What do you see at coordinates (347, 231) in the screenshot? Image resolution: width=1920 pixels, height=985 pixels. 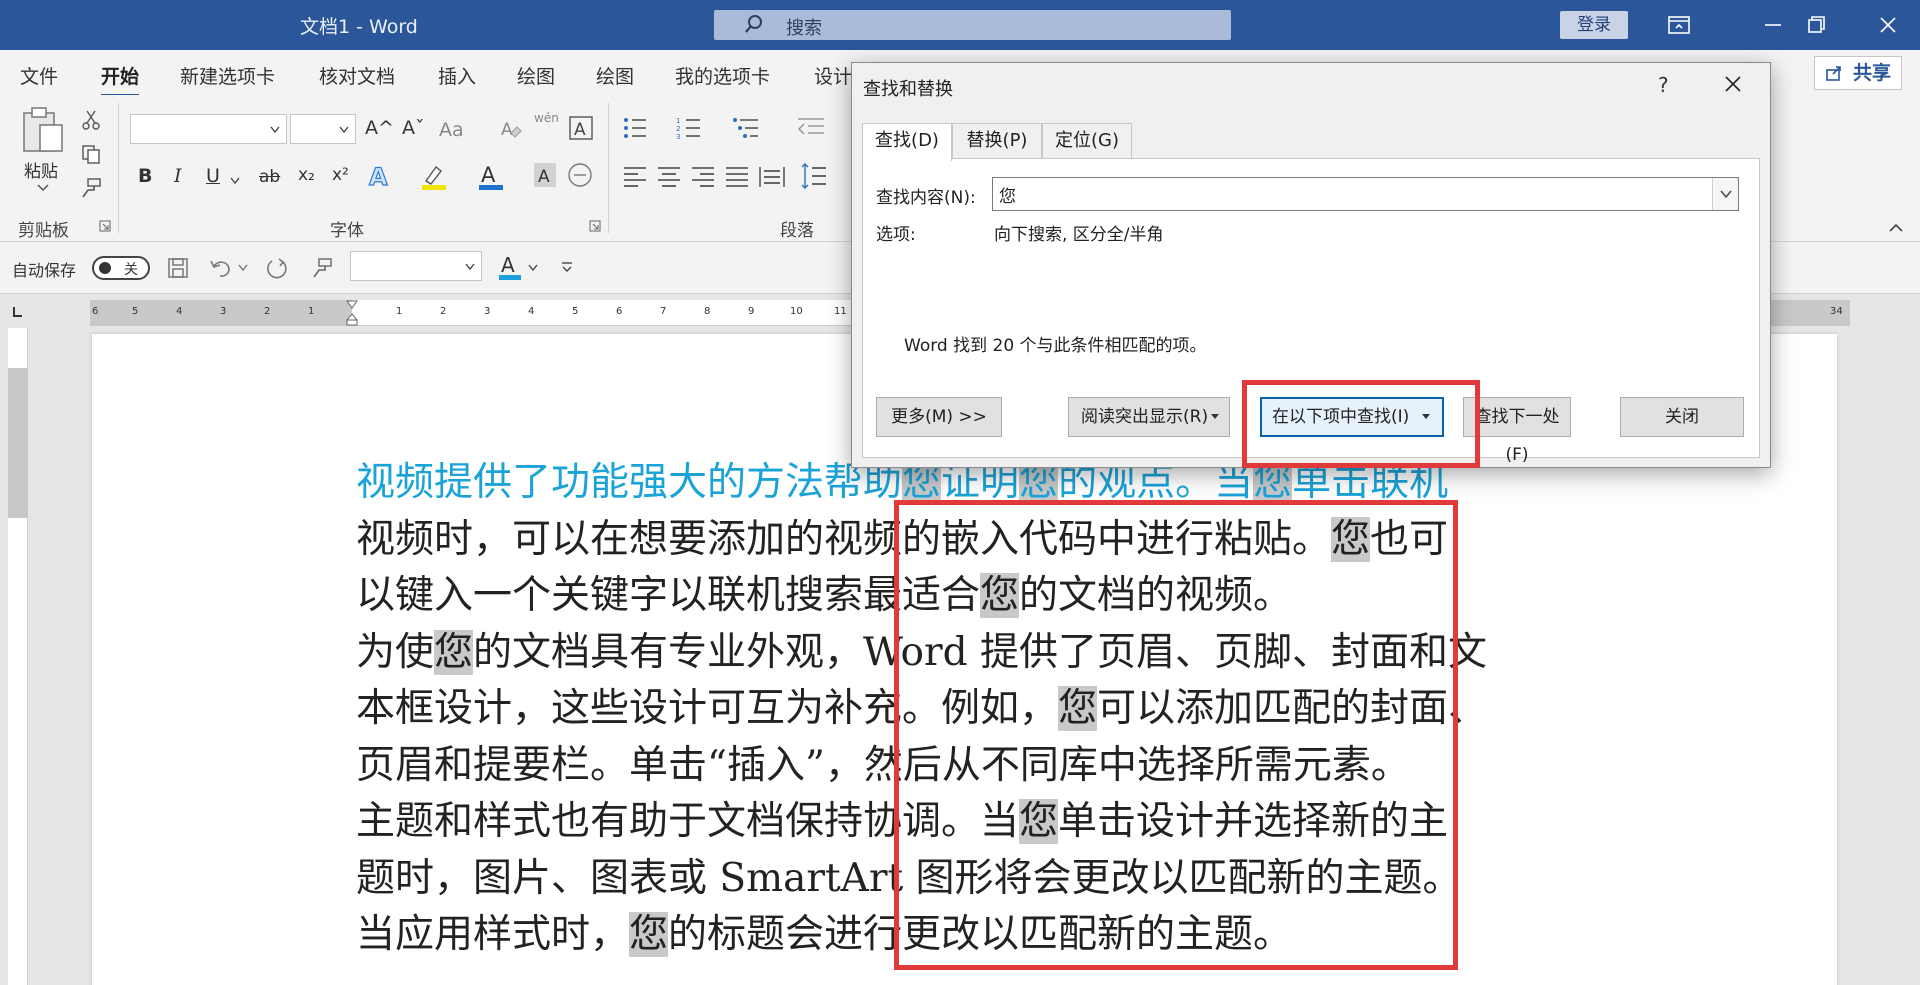 I see `group-label-font: 字体` at bounding box center [347, 231].